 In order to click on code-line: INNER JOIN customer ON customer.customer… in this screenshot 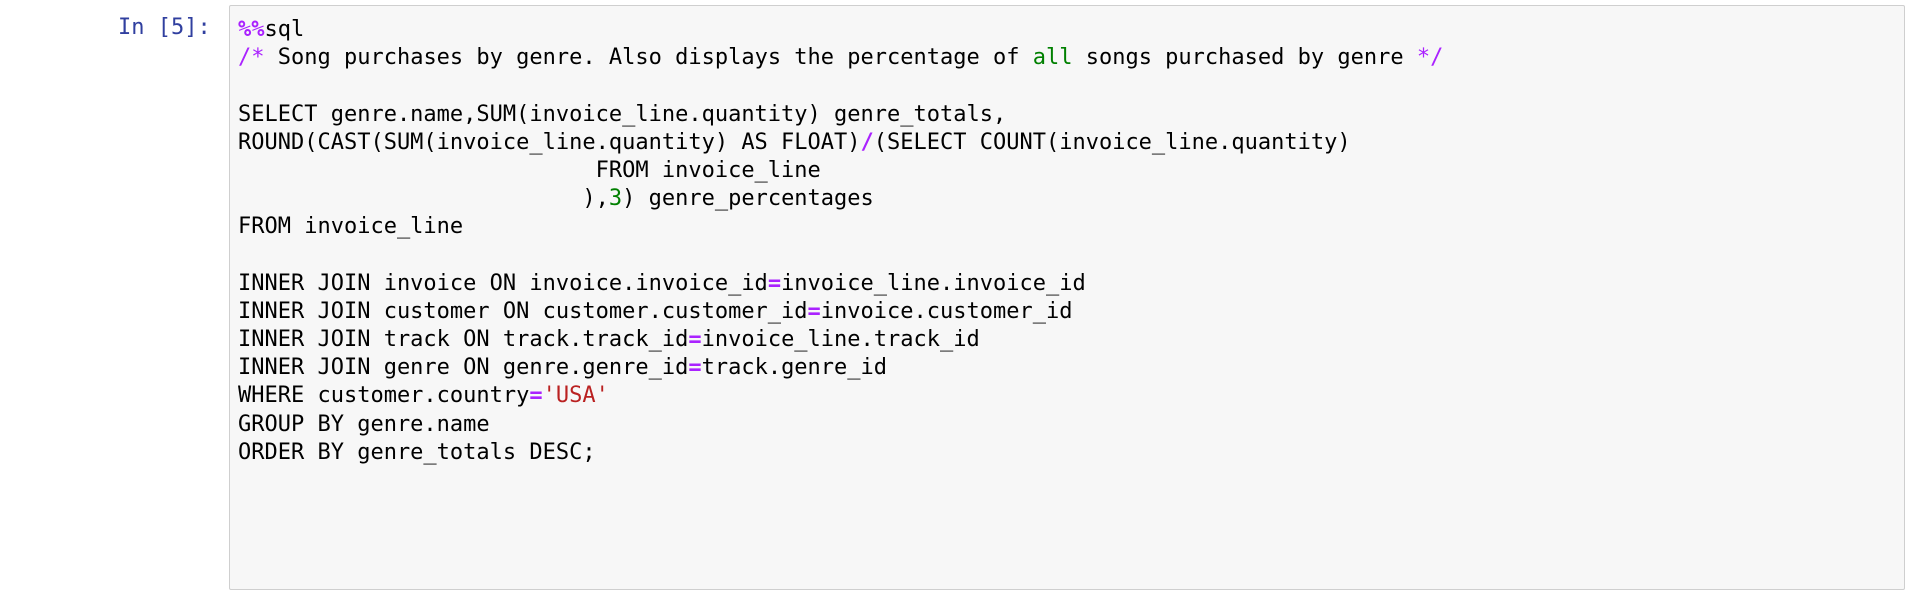, I will do `click(840, 312)`.